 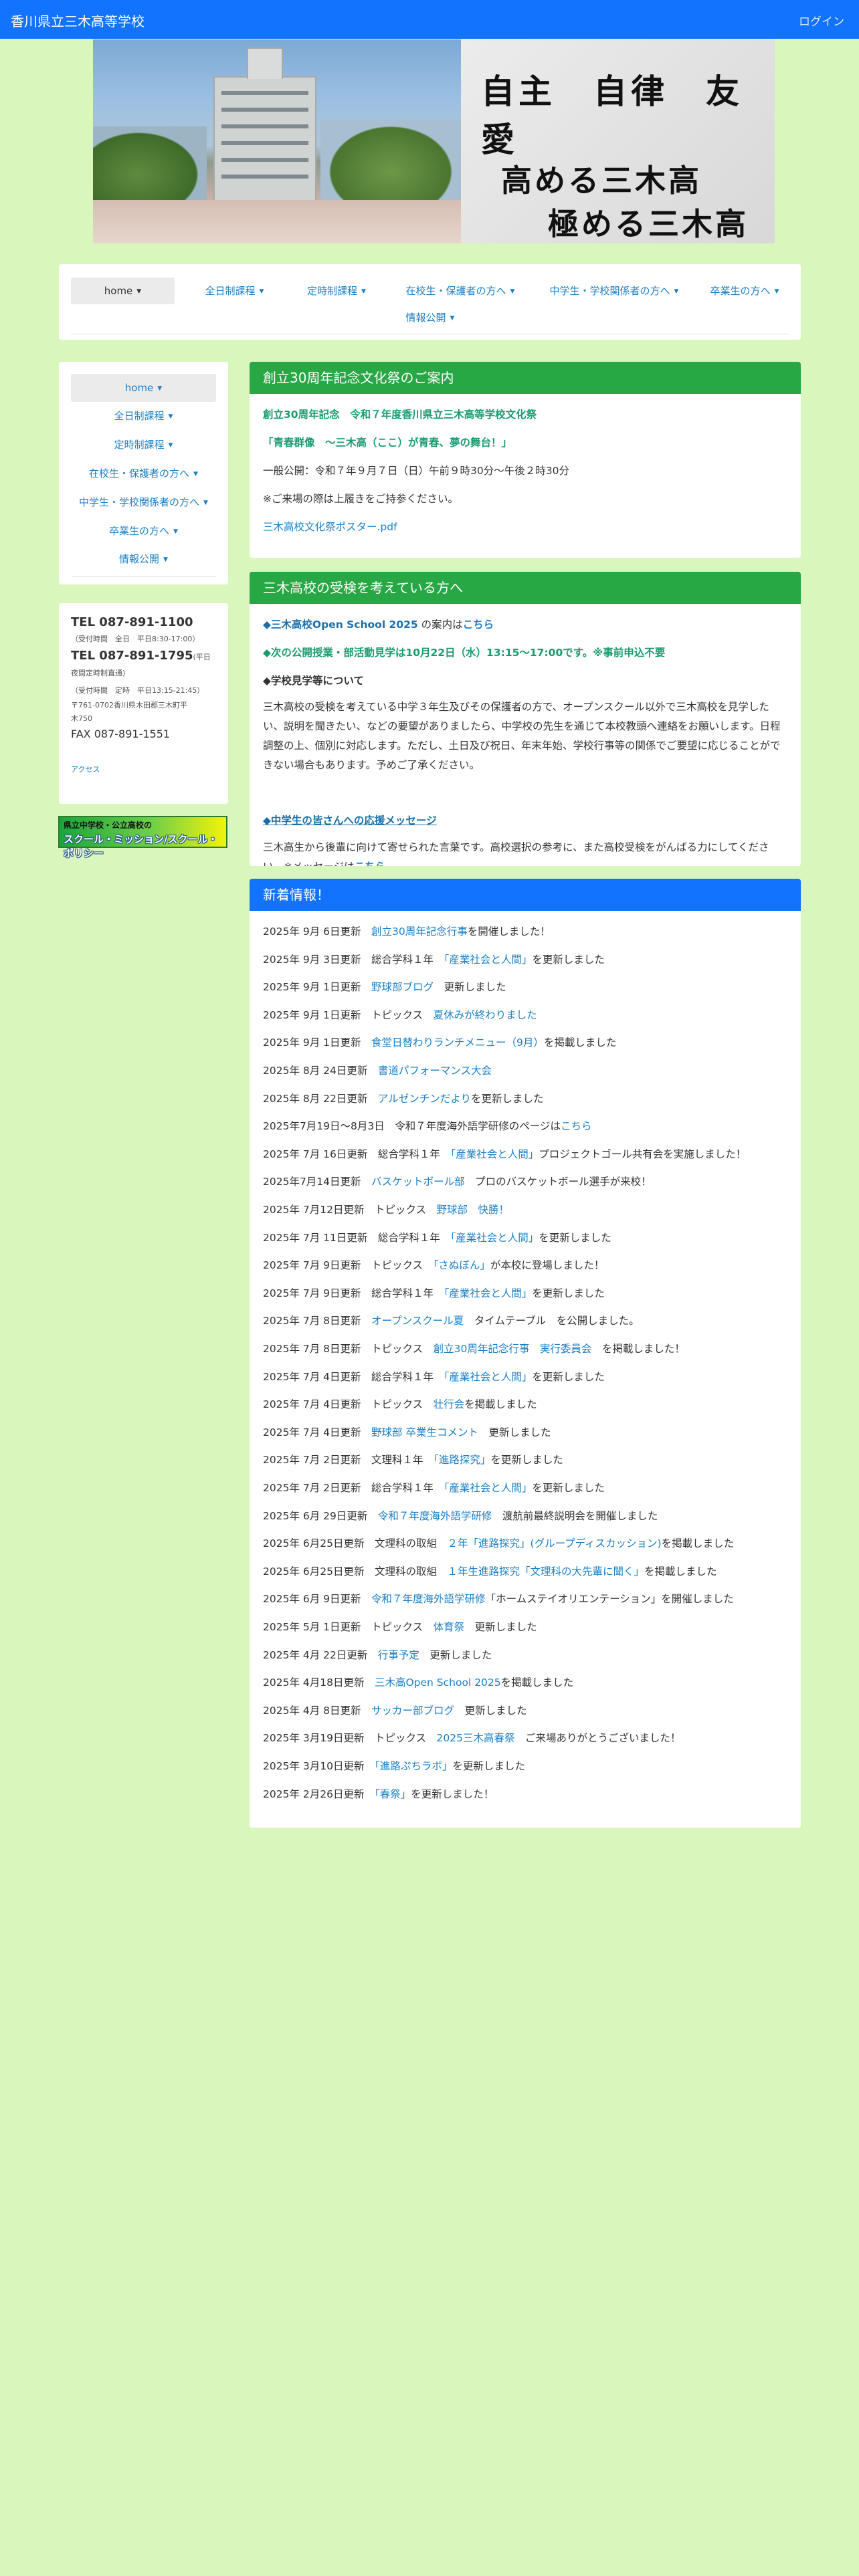 What do you see at coordinates (525, 820) in the screenshot?
I see `cheer-message-link: ◆中学生の皆さんへの応援メッセージ` at bounding box center [525, 820].